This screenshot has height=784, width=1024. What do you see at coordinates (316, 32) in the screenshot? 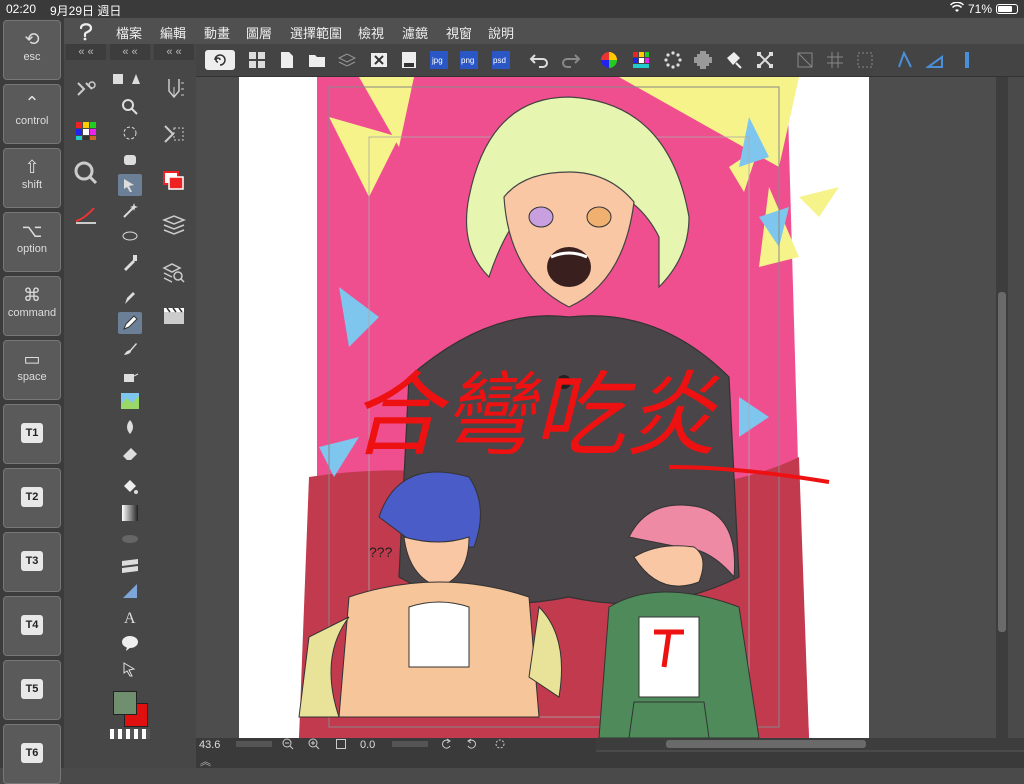
I see `menu-item: 選擇範圍` at bounding box center [316, 32].